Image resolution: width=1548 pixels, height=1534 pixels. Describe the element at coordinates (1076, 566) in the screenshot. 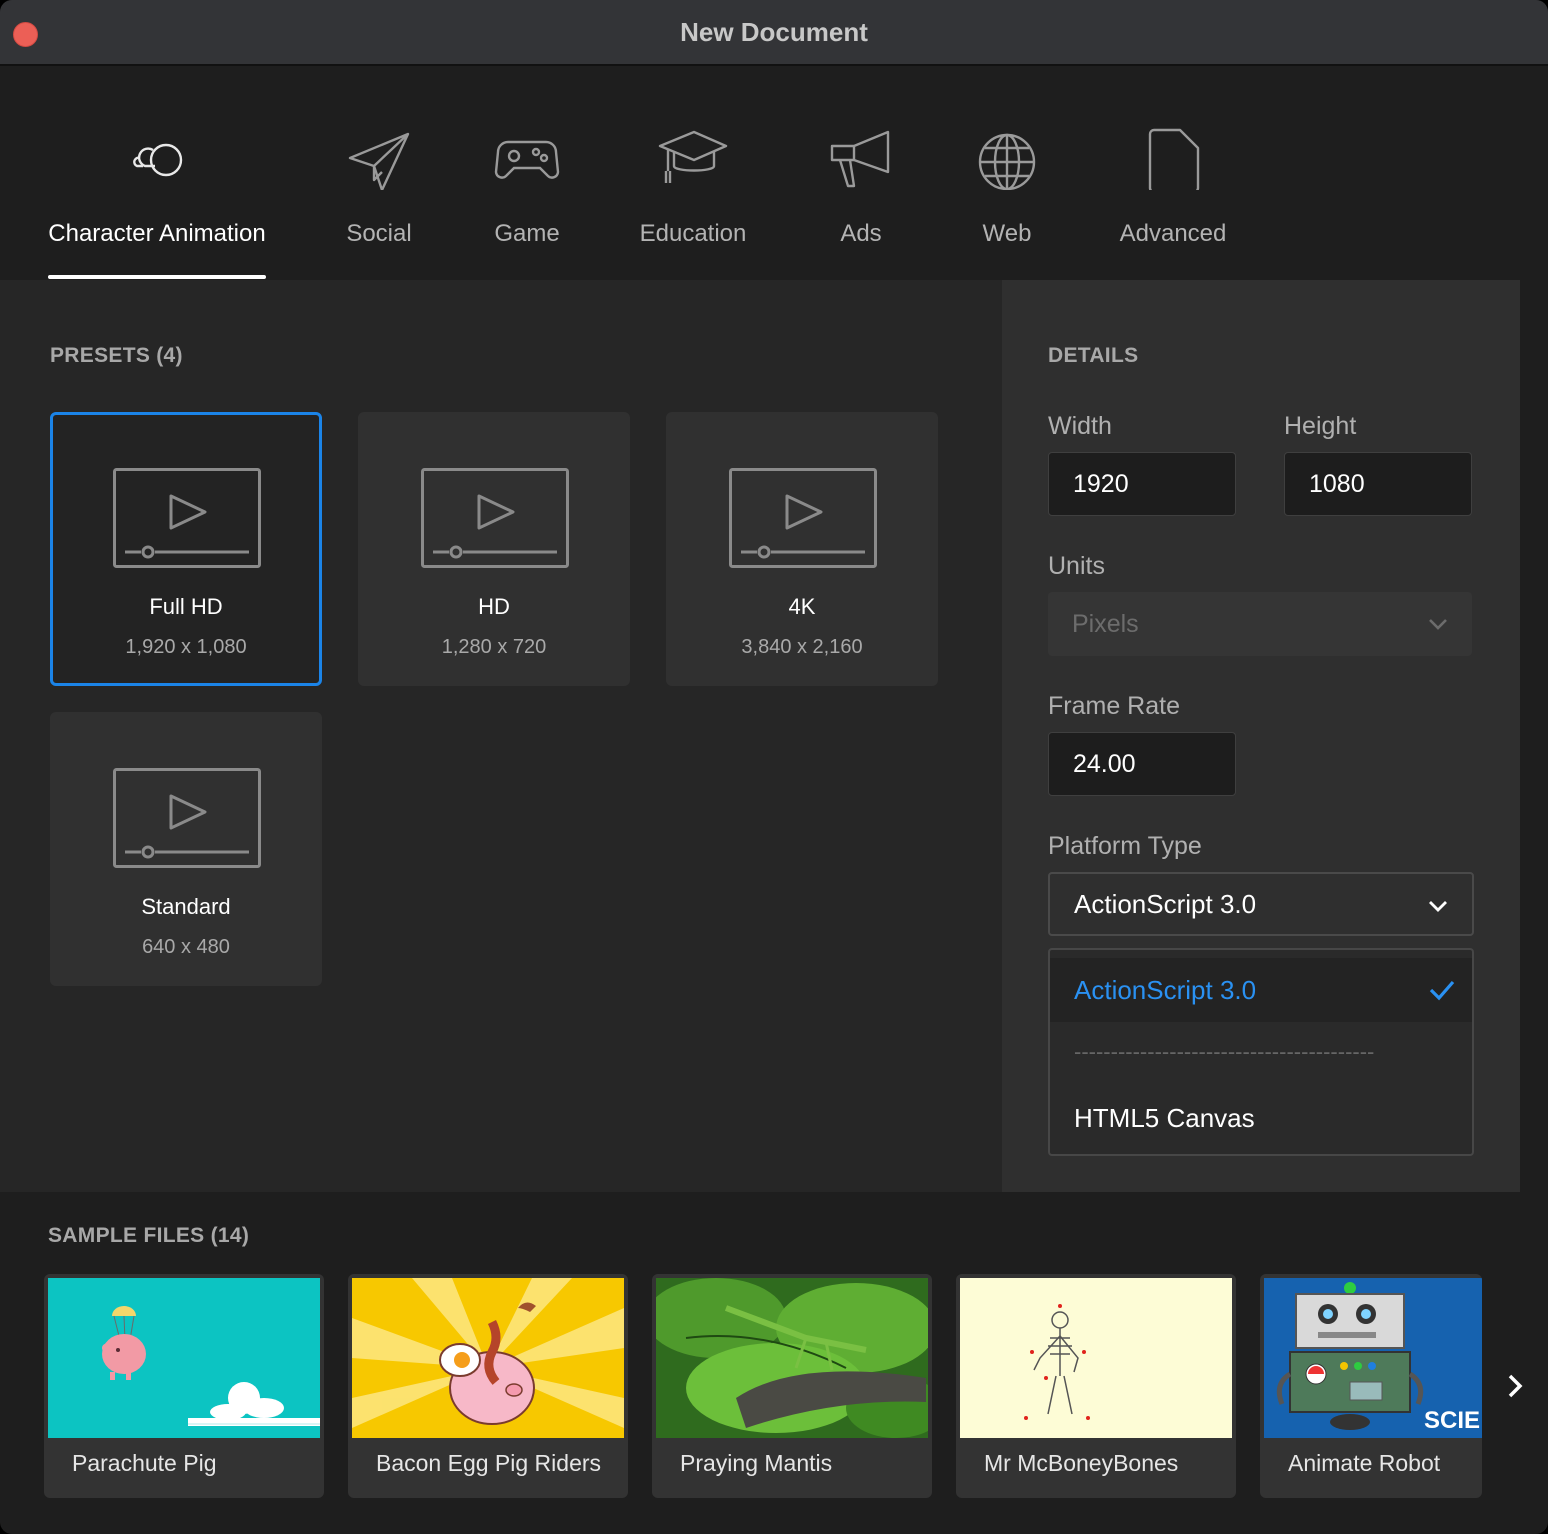

I see `units-label: Units` at that location.